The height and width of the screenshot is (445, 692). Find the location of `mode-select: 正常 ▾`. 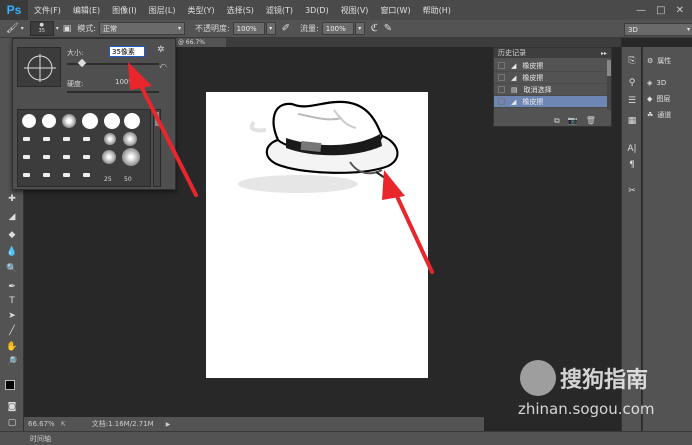

mode-select: 正常 ▾ is located at coordinates (141, 28).